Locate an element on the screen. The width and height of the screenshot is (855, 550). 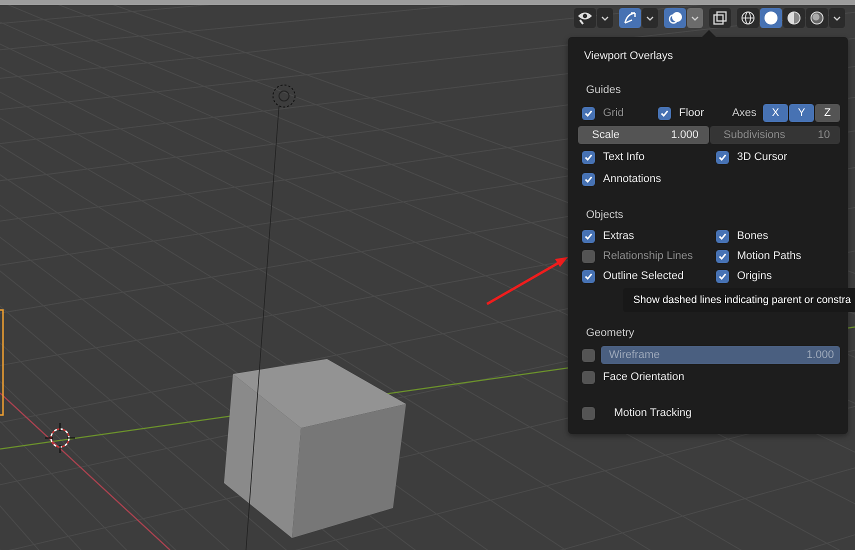
xray-squares-icon is located at coordinates (720, 18).